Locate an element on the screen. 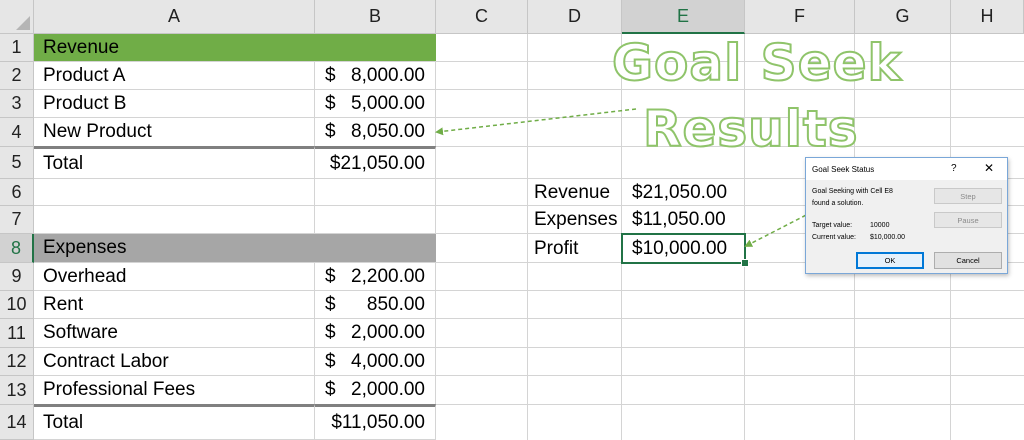  cell-b14: $11,050.00 is located at coordinates (375, 422).